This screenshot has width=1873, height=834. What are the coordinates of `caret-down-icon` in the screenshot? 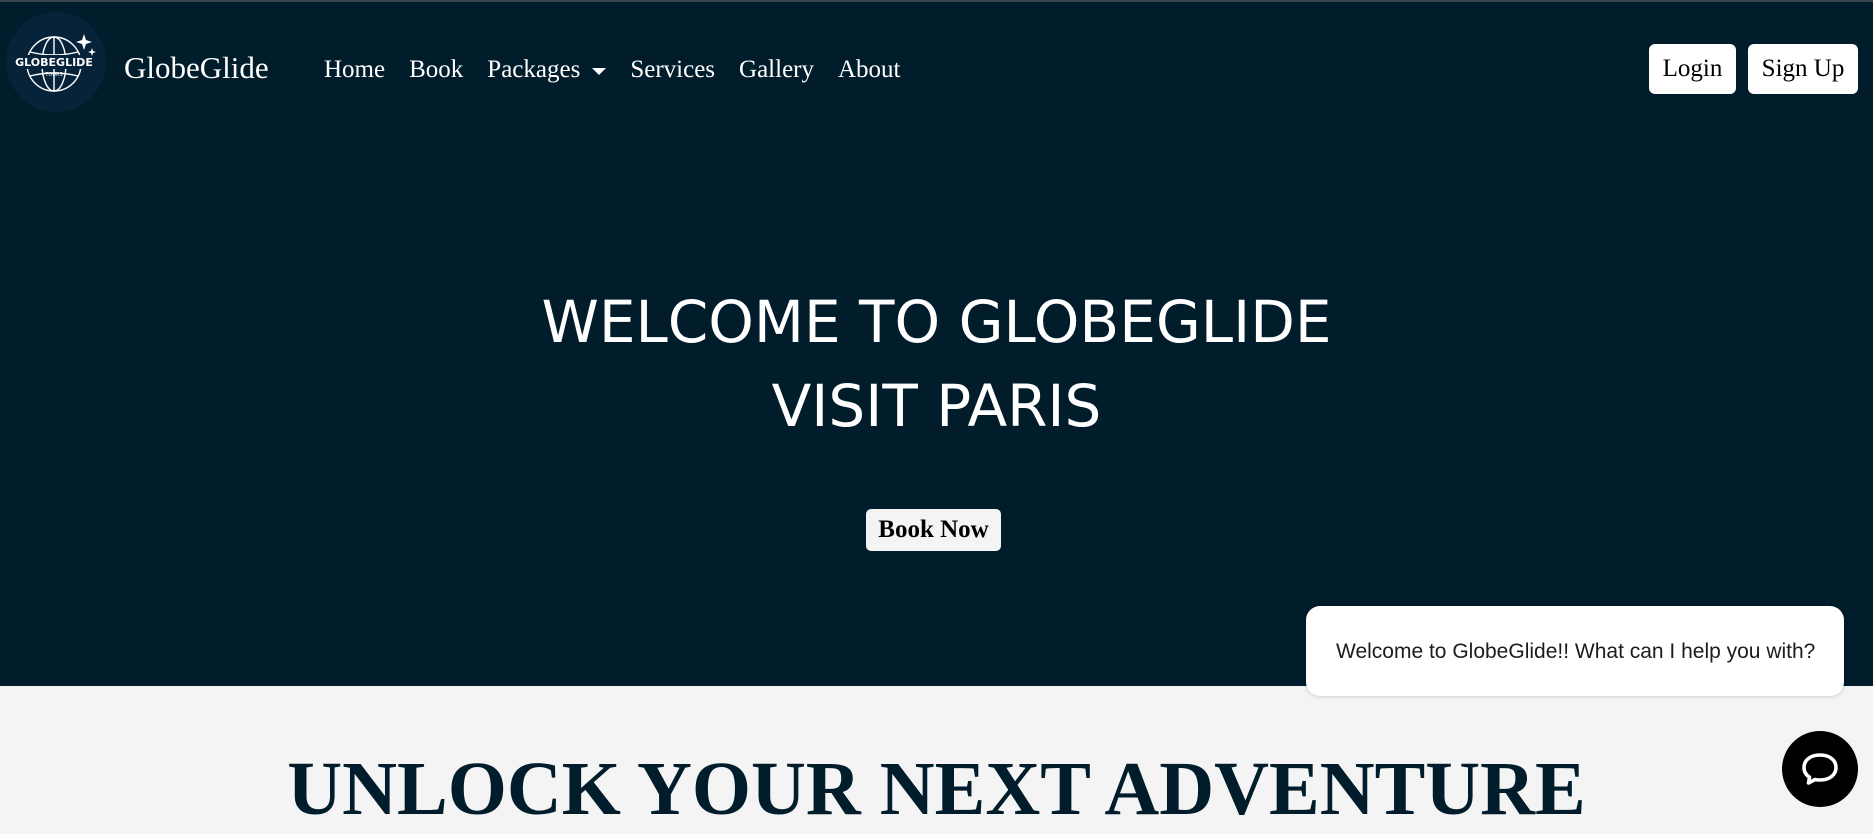 It's located at (599, 71).